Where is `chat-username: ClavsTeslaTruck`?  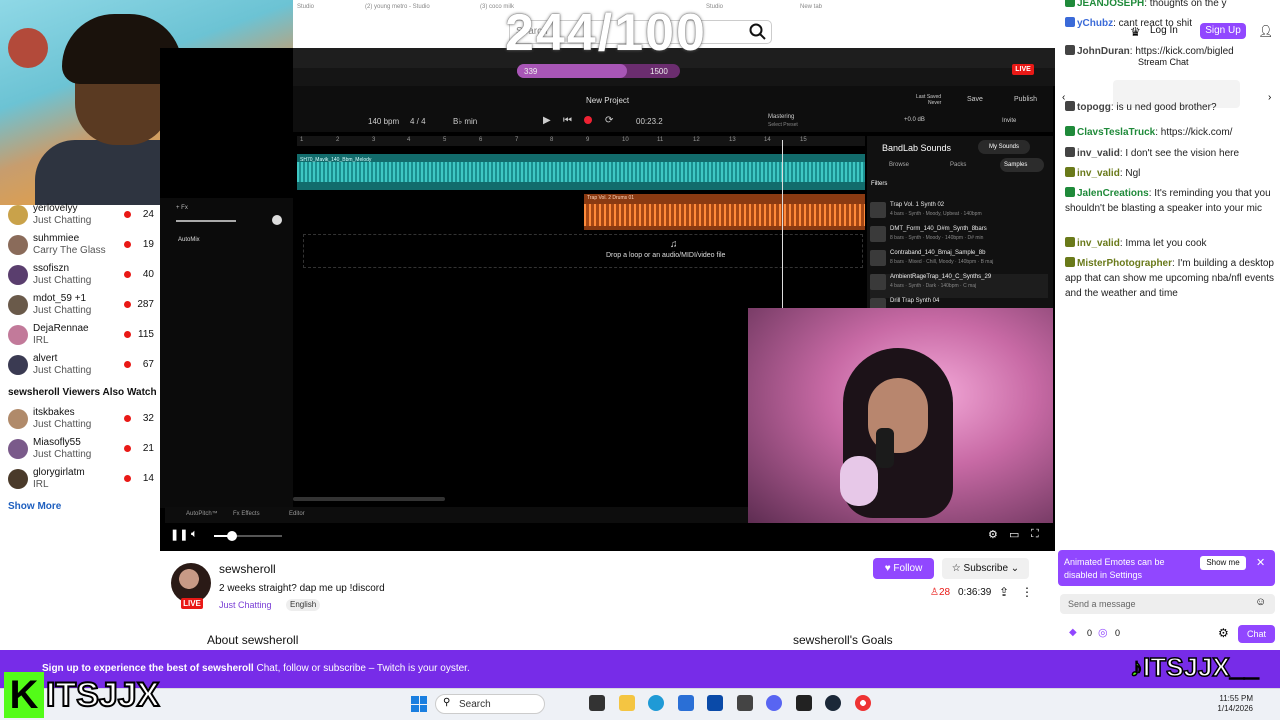
chat-username: ClavsTeslaTruck is located at coordinates (1116, 132).